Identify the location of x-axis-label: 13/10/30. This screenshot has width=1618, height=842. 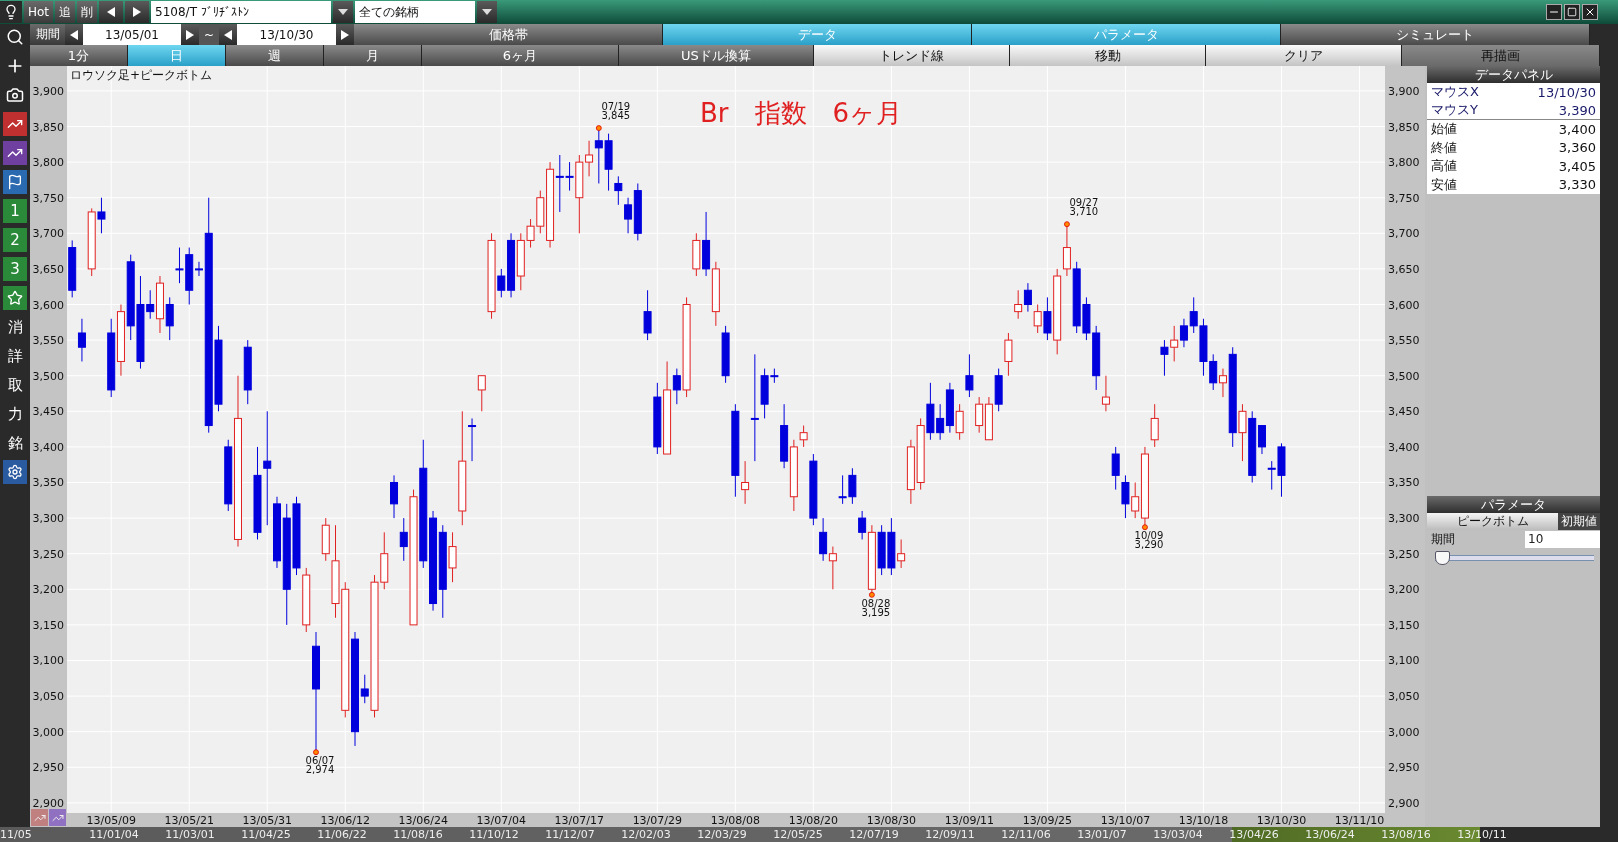
(1281, 820).